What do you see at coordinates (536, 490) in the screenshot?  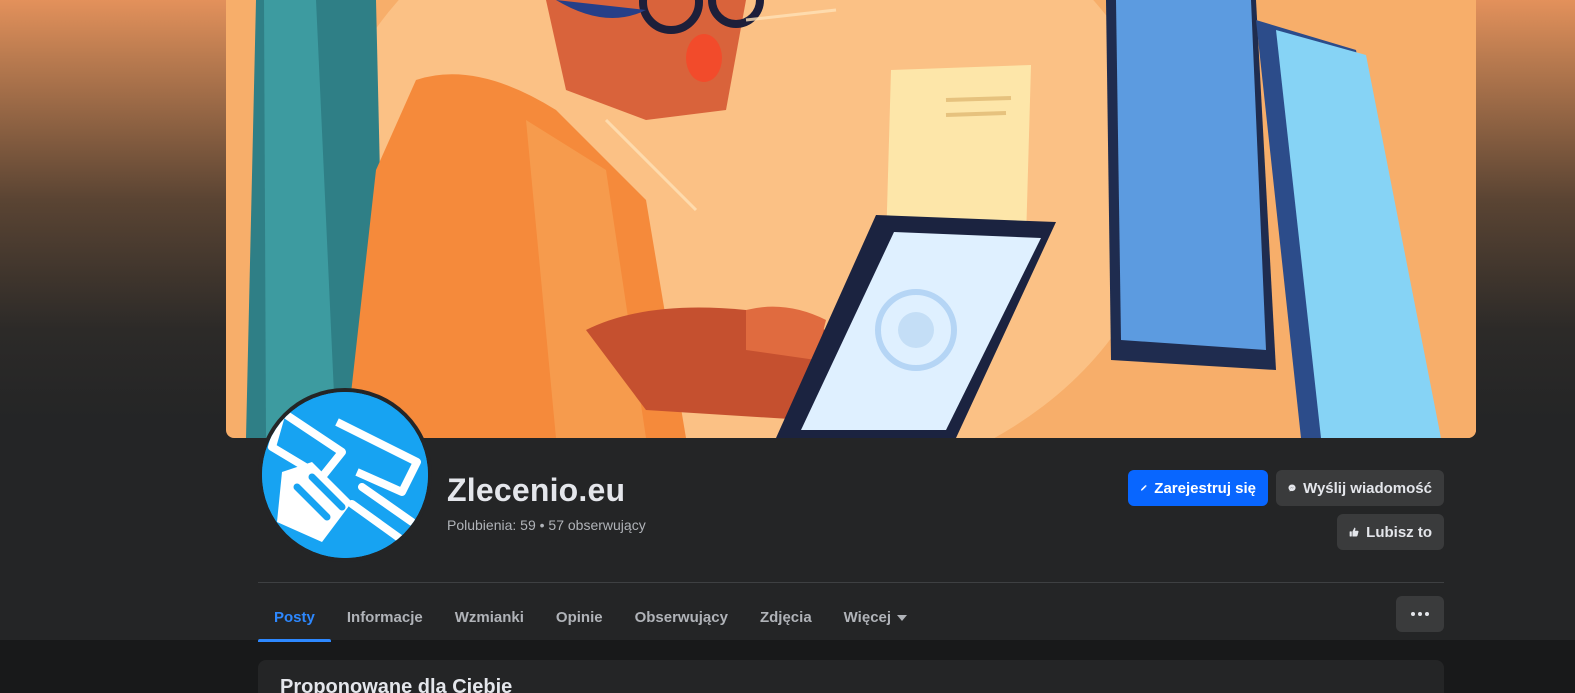 I see `page-title: Zlecenio.eu` at bounding box center [536, 490].